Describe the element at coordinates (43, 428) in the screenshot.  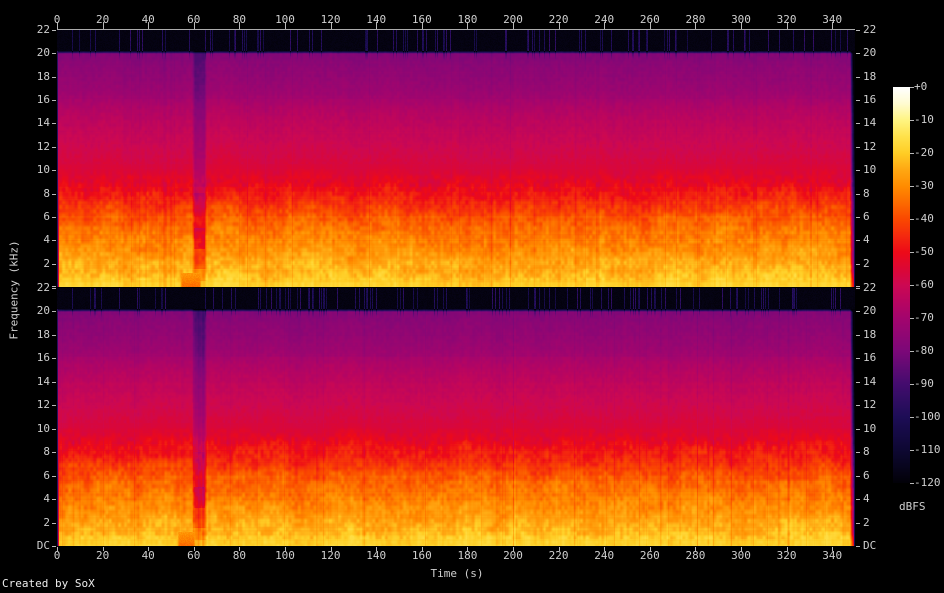
I see `freq-tick-label-left: 10` at that location.